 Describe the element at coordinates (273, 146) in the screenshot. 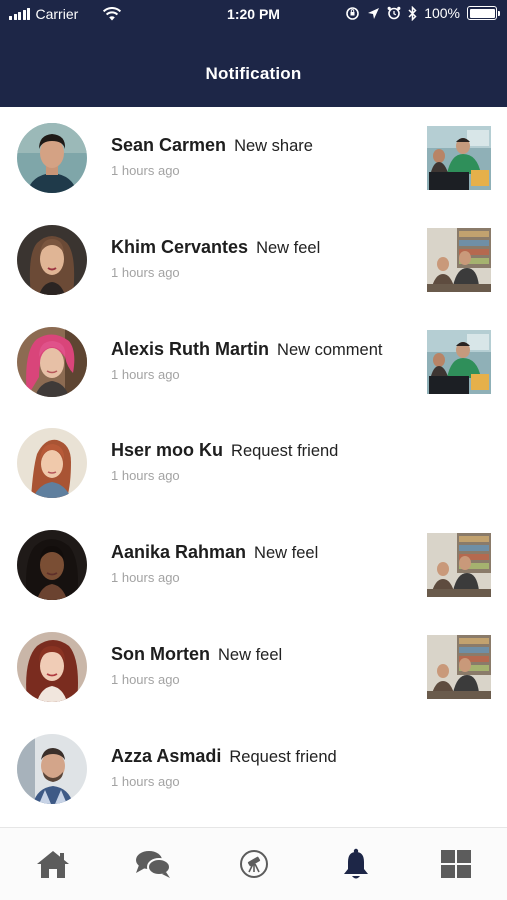

I see `notification-action: New share` at that location.